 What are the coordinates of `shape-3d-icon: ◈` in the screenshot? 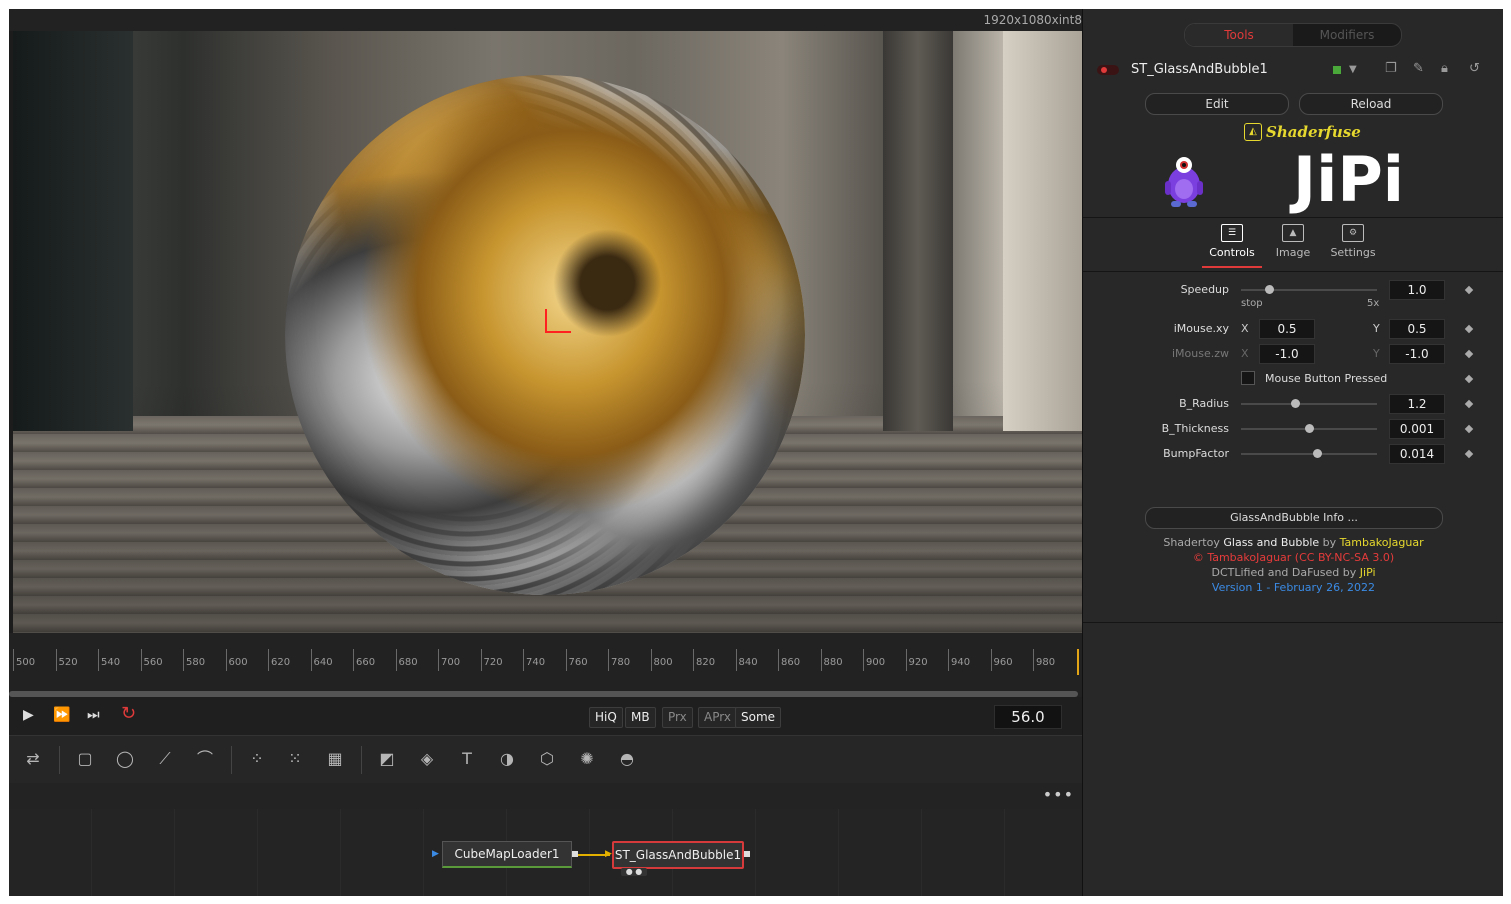 It's located at (427, 759).